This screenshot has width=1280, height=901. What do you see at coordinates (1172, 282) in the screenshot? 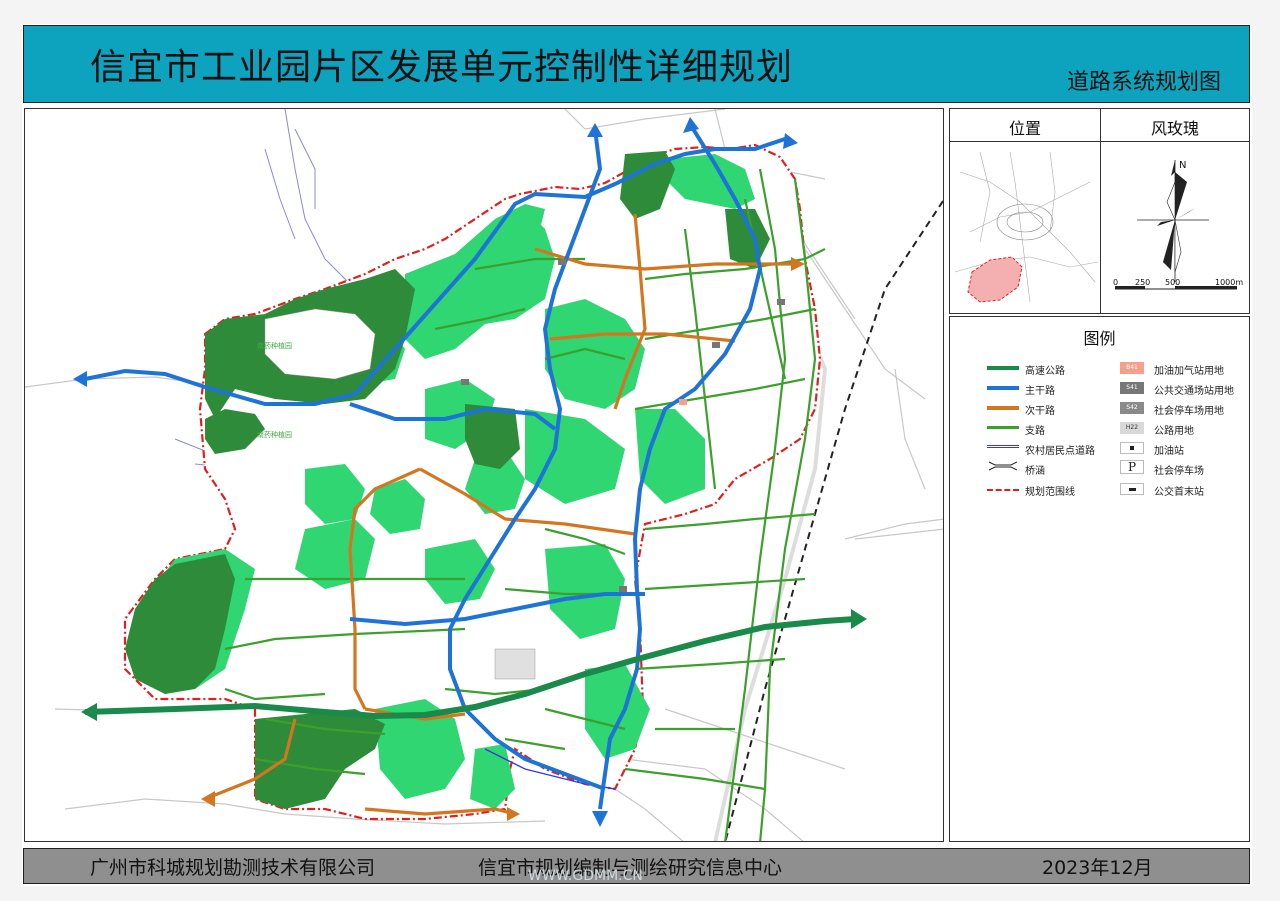
I see `scale-500: 500` at bounding box center [1172, 282].